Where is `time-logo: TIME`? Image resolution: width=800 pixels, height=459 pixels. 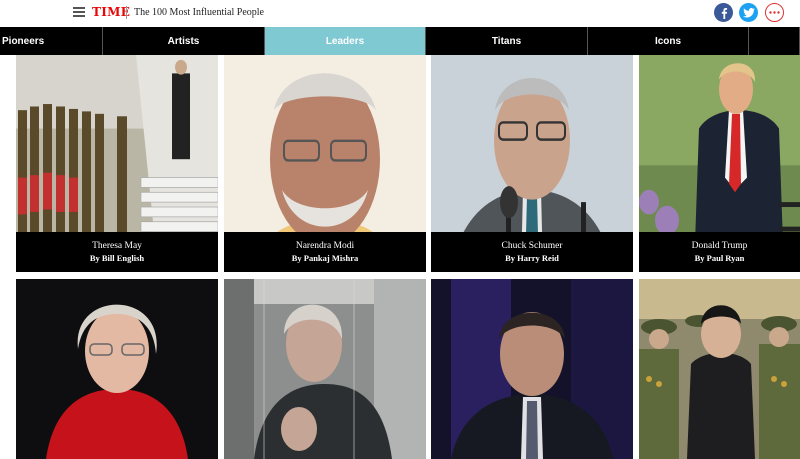
time-logo: TIME is located at coordinates (111, 12).